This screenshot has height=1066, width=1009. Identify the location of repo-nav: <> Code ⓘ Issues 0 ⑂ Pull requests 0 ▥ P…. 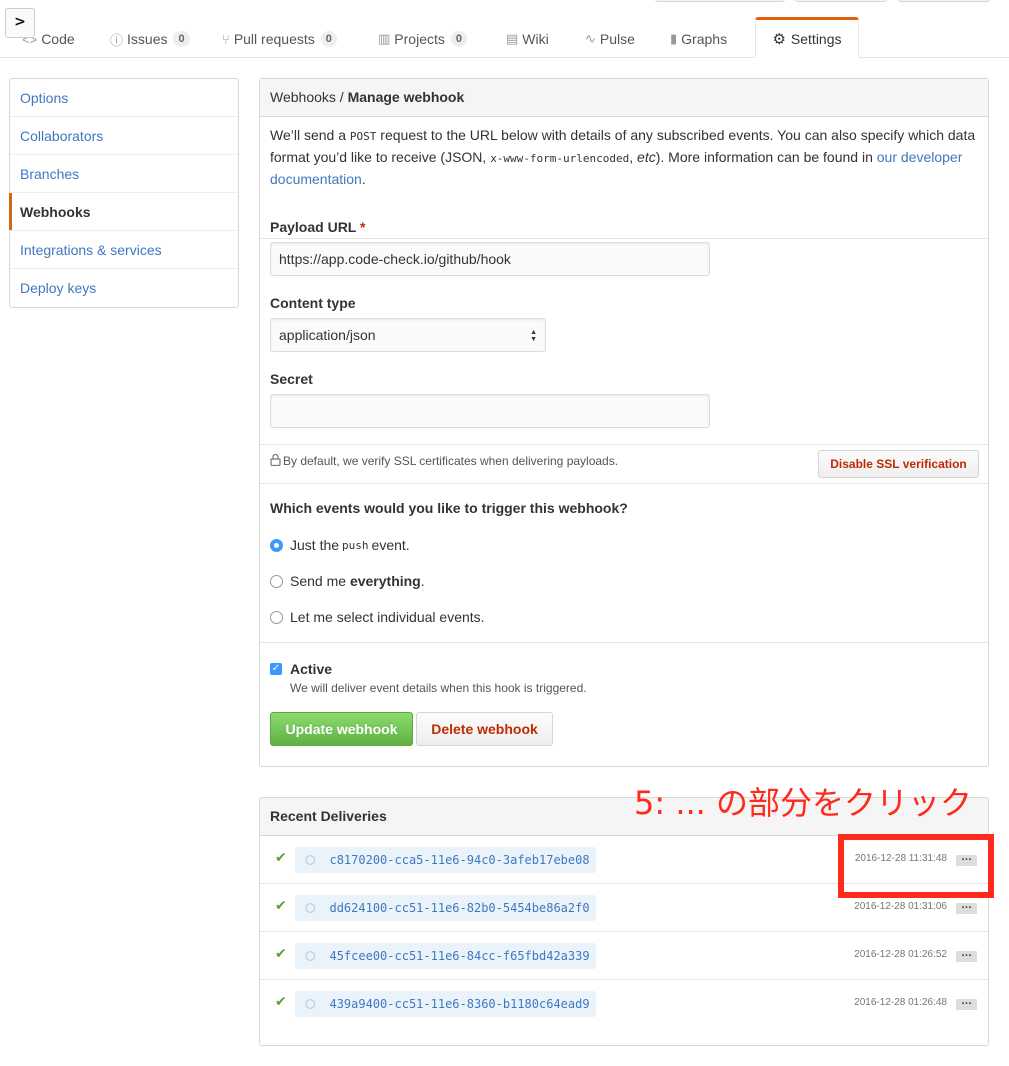
(504, 29).